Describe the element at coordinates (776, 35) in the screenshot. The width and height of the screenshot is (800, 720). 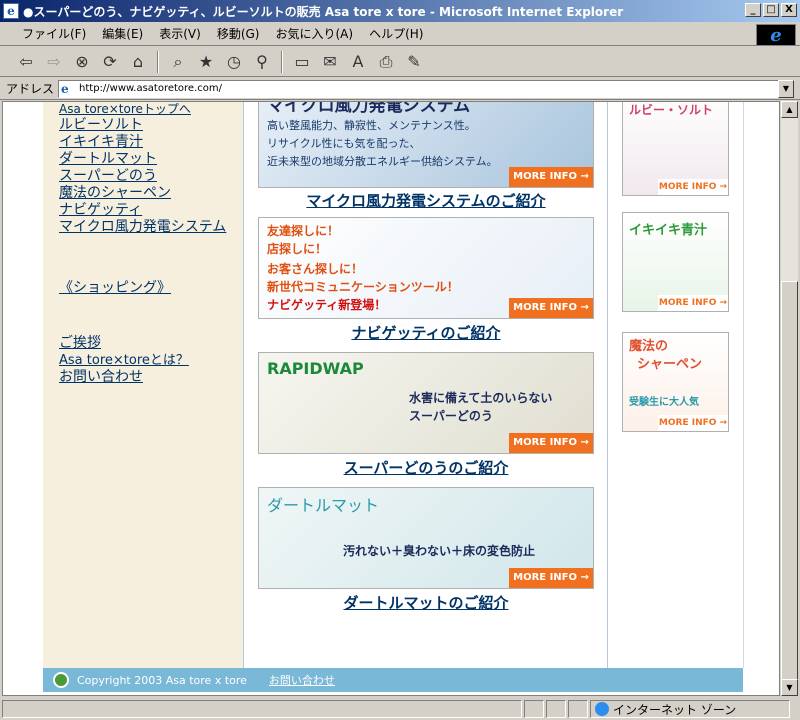
I see `ie-logo-icon: e` at that location.